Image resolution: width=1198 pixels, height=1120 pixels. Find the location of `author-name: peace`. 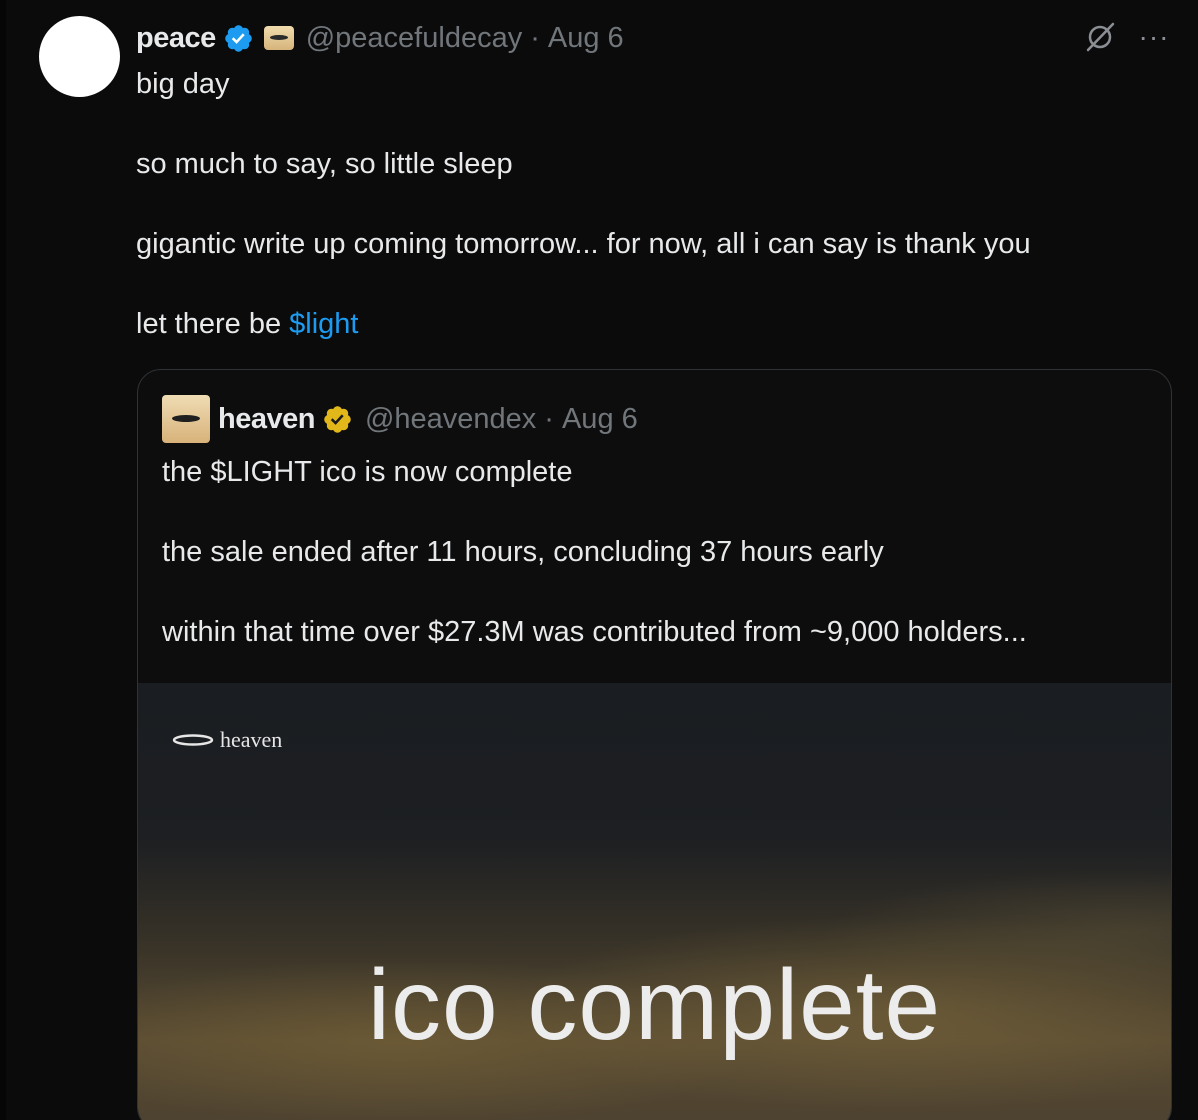

author-name: peace is located at coordinates (176, 38).